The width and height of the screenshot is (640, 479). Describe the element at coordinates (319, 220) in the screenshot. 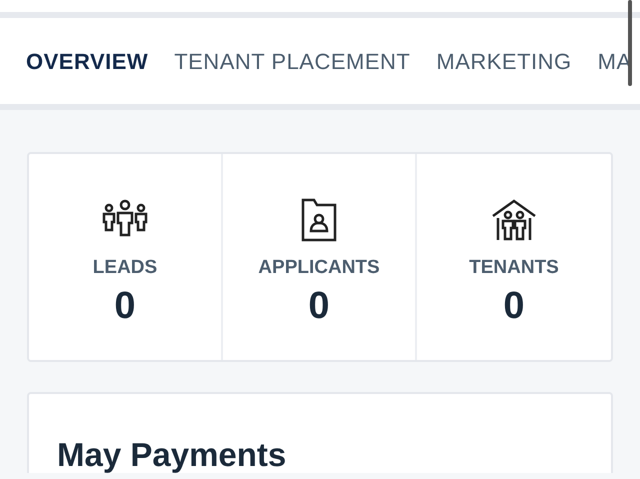

I see `contact-folder-icon` at that location.